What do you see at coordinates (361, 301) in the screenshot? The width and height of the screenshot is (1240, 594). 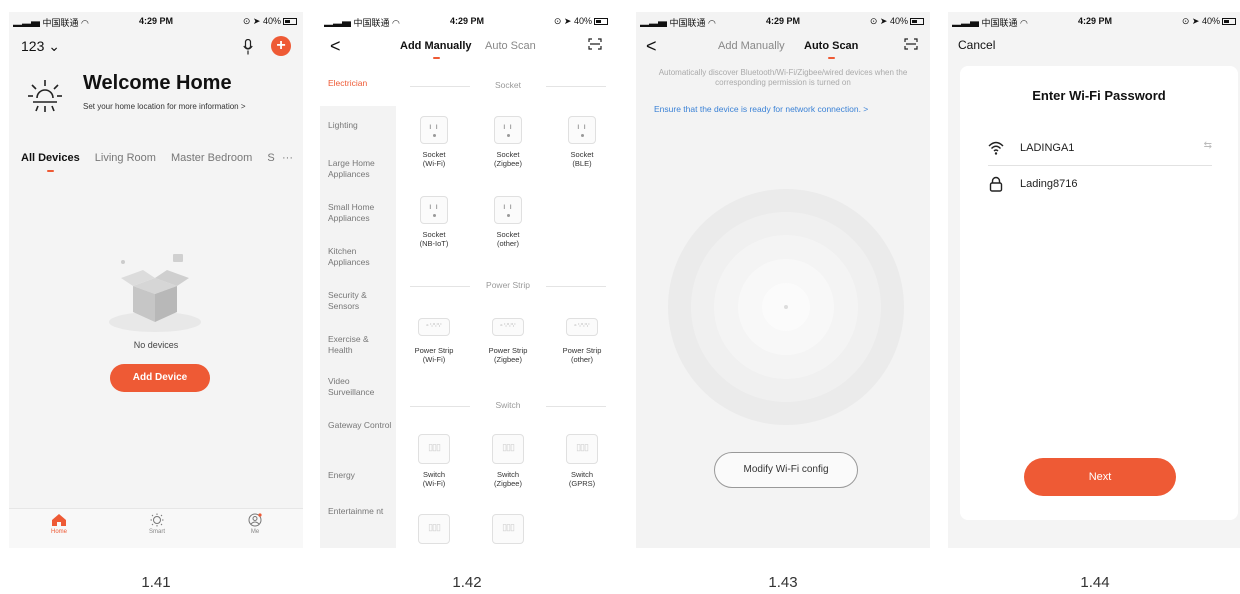 I see `category-security-sensors: Security & Sensors` at bounding box center [361, 301].